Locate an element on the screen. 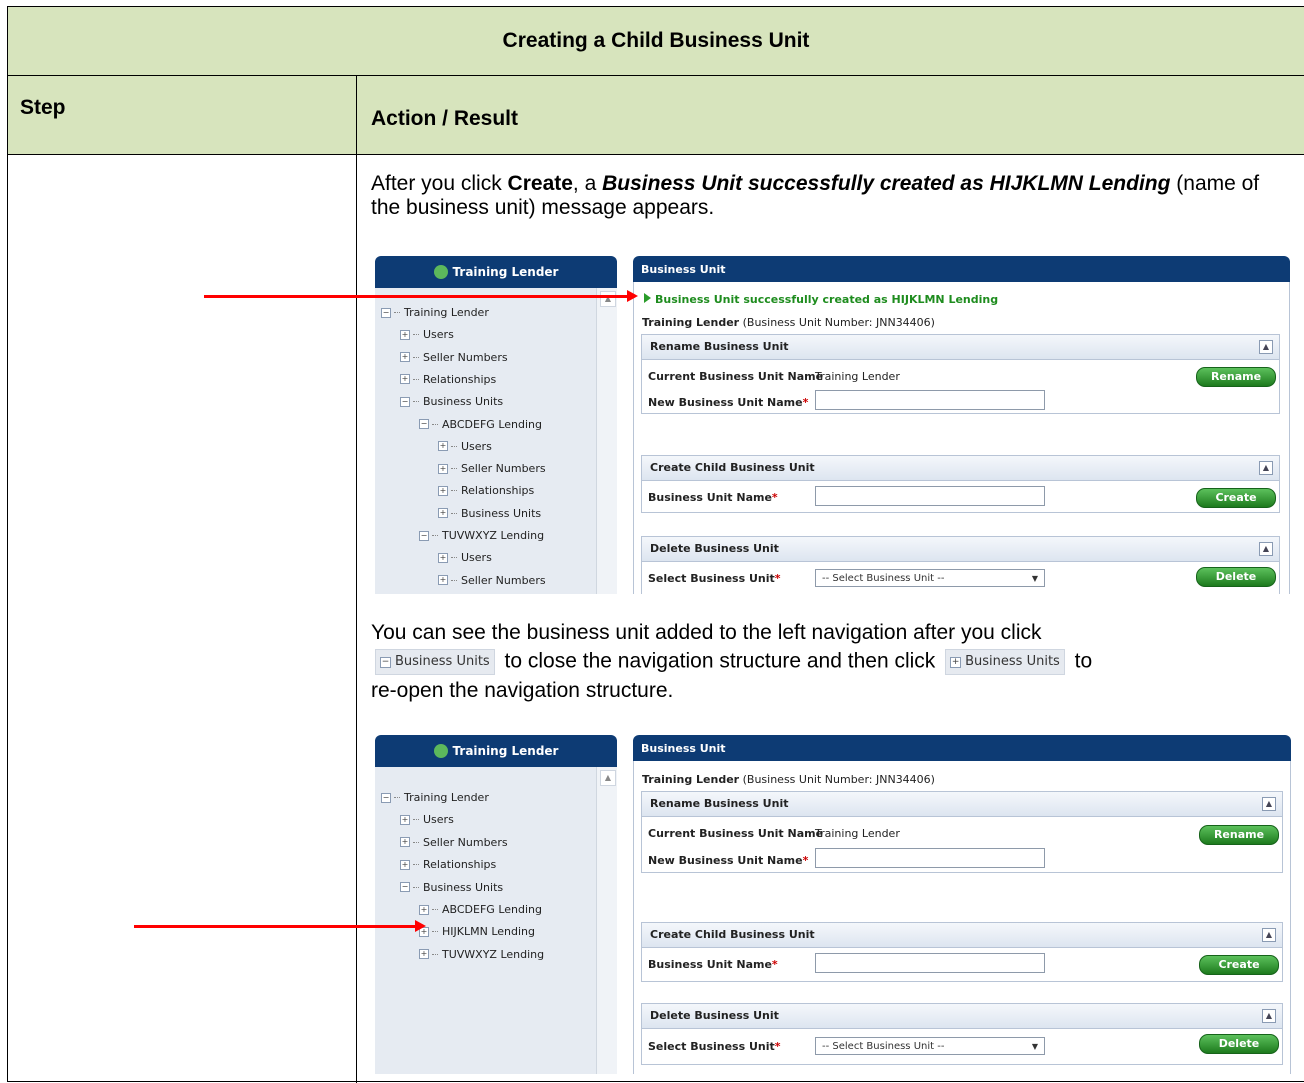 Image resolution: width=1304 pixels, height=1083 pixels. success-icon is located at coordinates (647, 298).